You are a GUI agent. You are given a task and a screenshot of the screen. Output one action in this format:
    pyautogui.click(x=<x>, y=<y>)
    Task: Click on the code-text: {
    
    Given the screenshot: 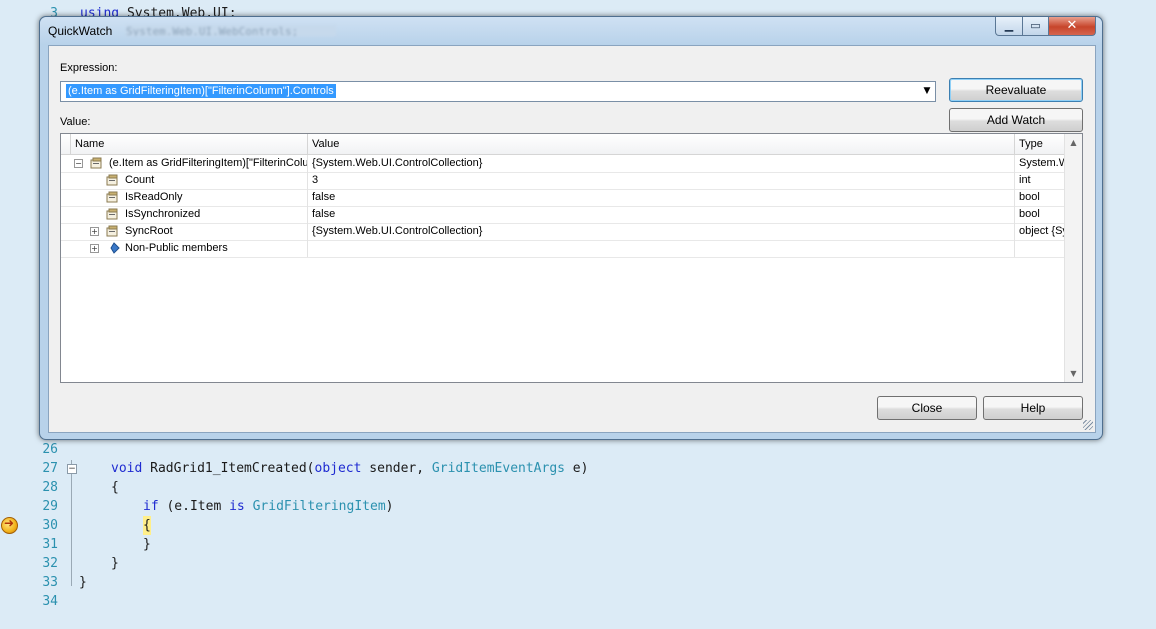 What is the action you would take?
    pyautogui.click(x=115, y=487)
    